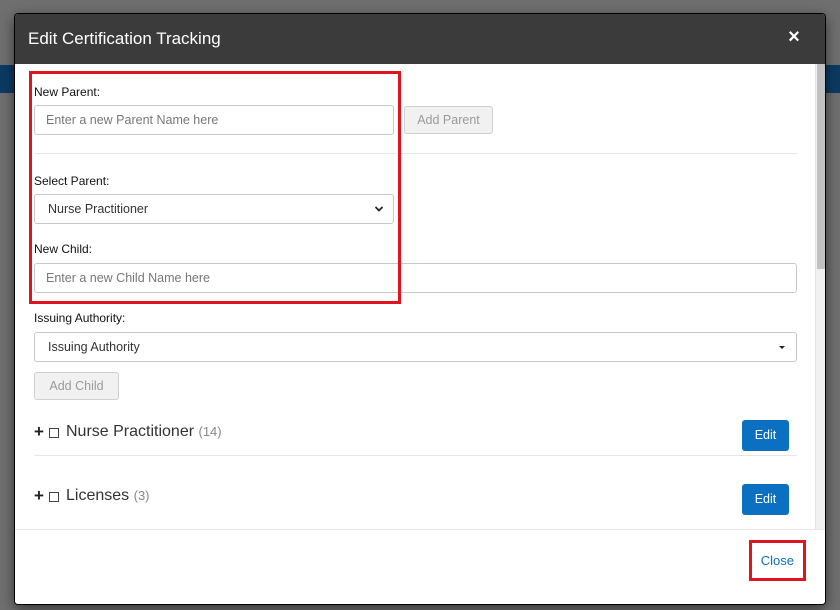  I want to click on select-parent-label: Select Parent:, so click(72, 181).